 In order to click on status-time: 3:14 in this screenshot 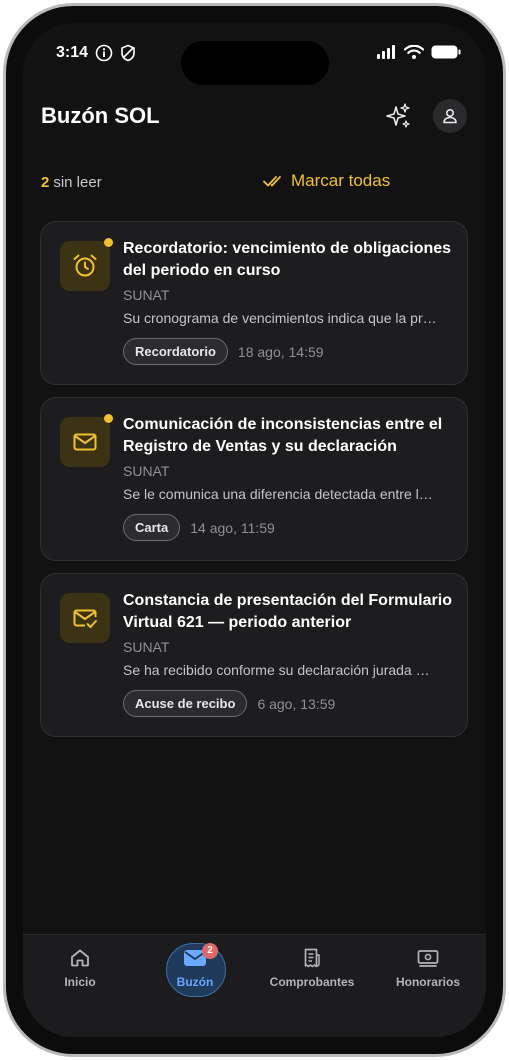, I will do `click(72, 52)`.